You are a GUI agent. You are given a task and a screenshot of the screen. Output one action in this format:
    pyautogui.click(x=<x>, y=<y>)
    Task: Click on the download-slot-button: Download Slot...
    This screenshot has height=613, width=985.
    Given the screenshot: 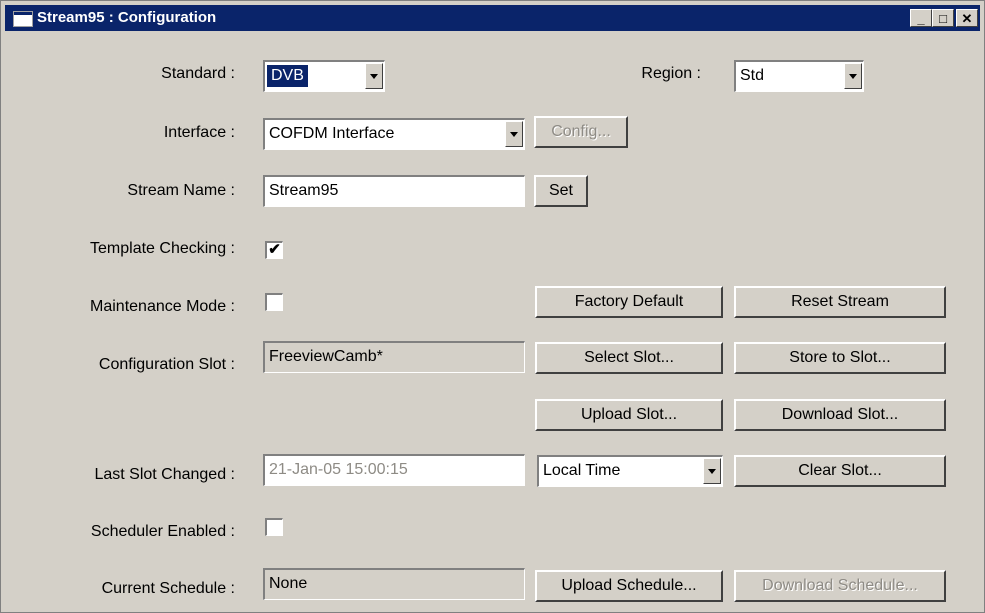 What is the action you would take?
    pyautogui.click(x=840, y=415)
    